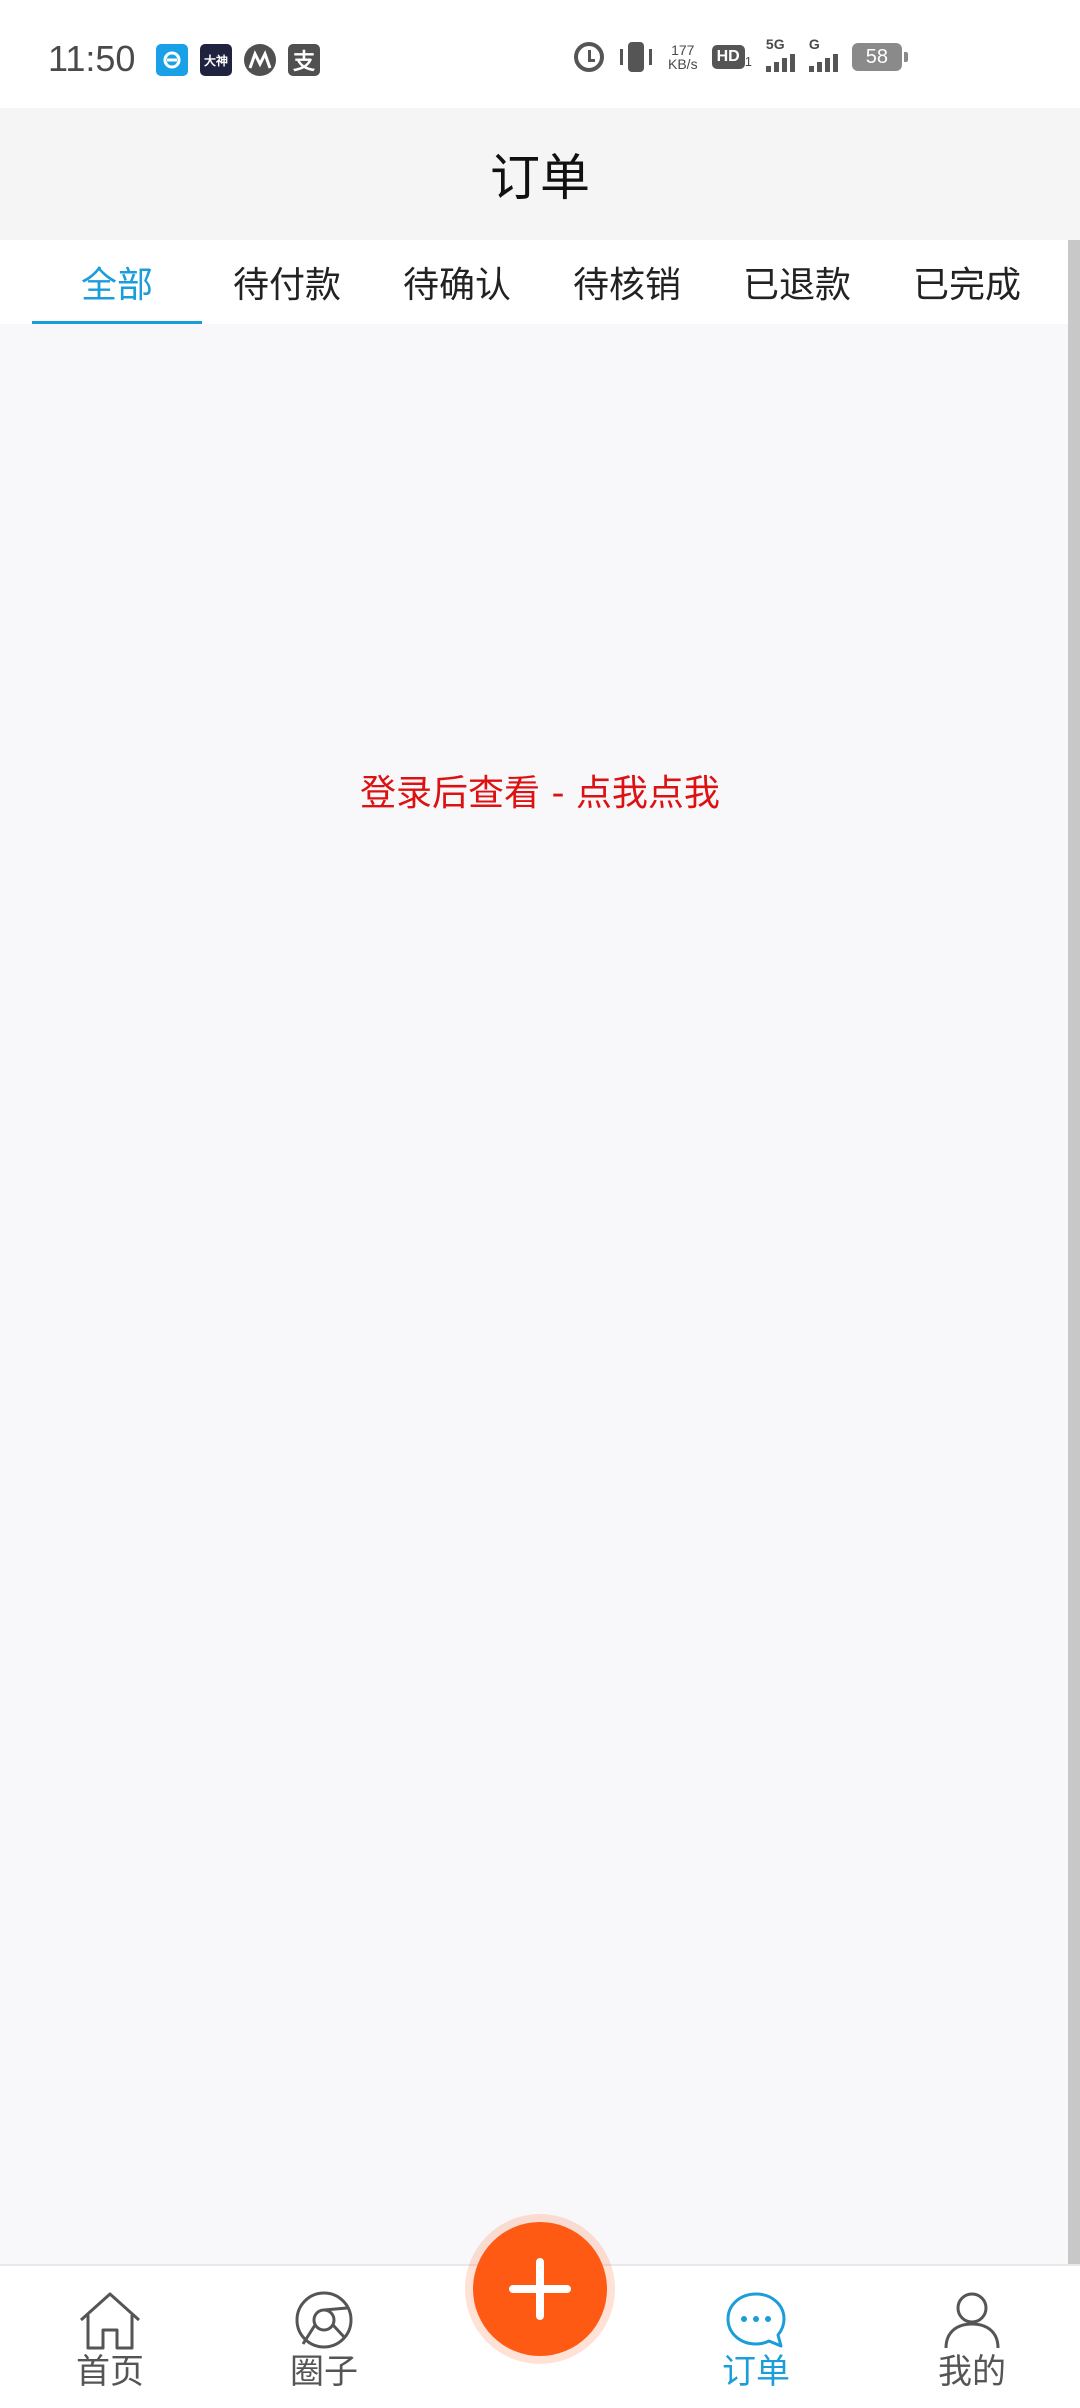  I want to click on alipay-icon: 支, so click(304, 60).